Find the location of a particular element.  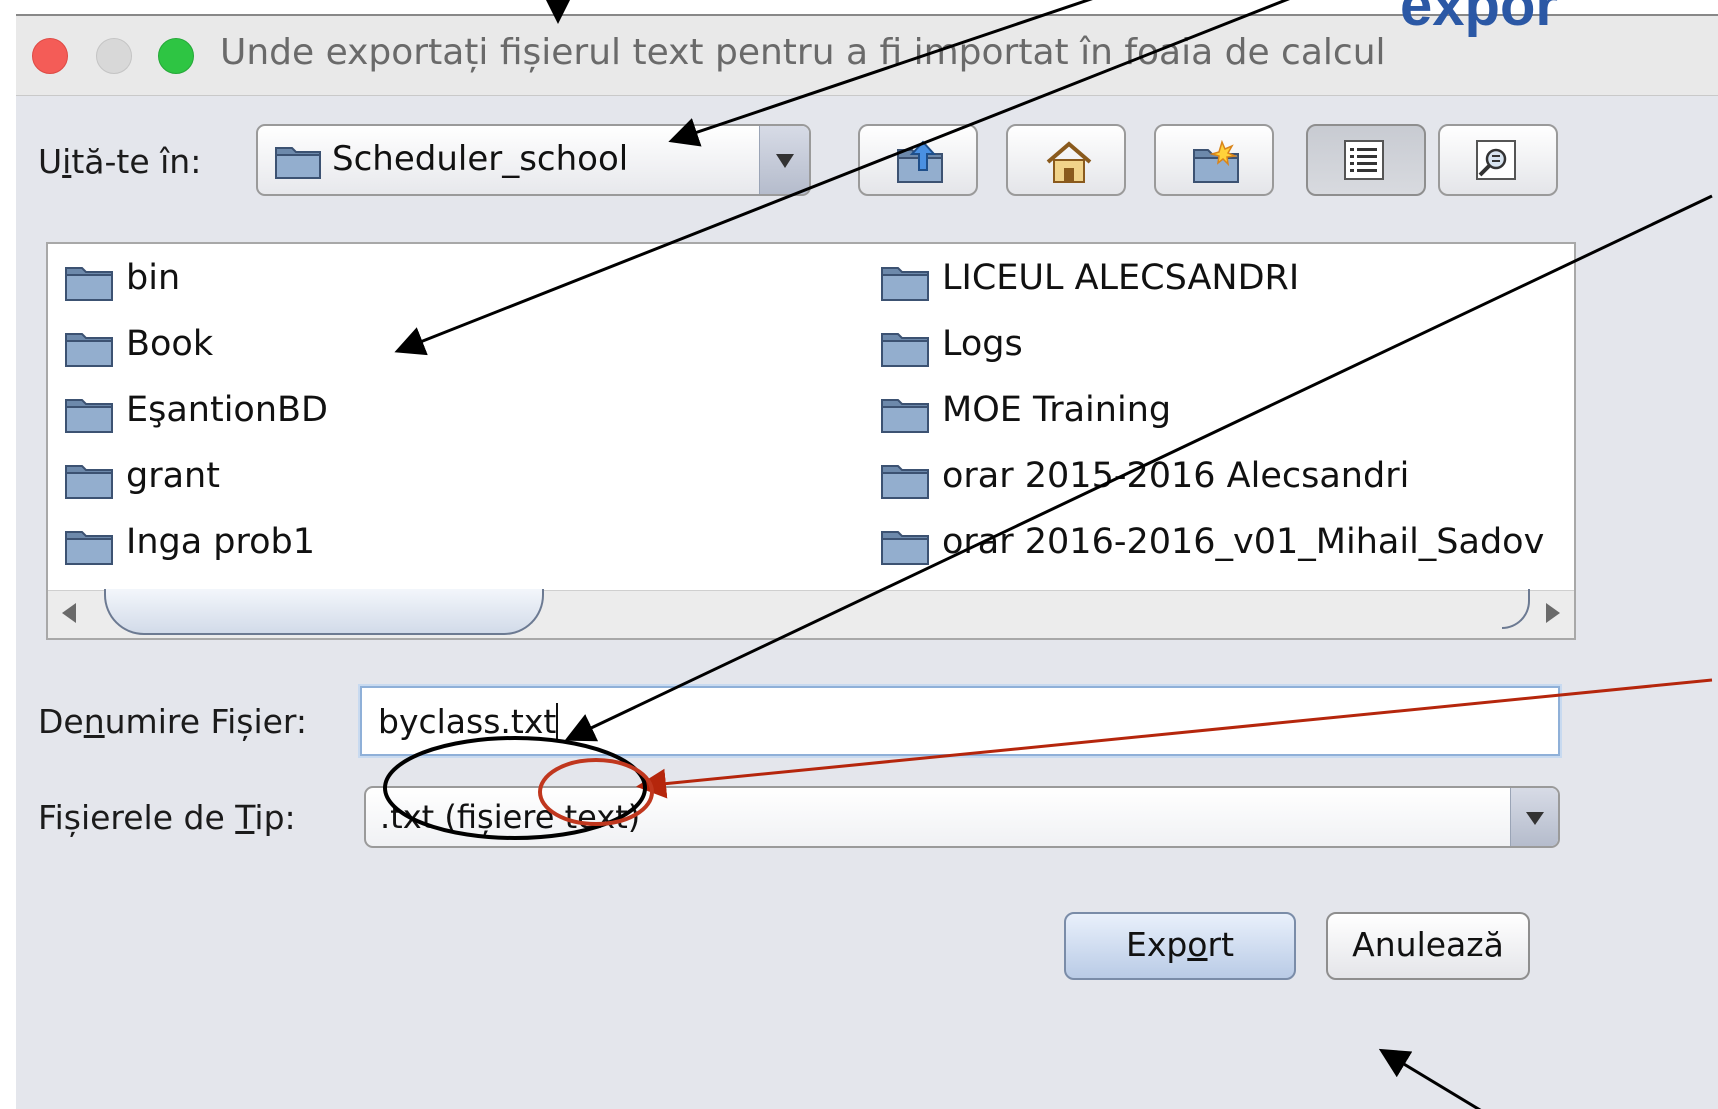

folder-name: Logs is located at coordinates (982, 344).